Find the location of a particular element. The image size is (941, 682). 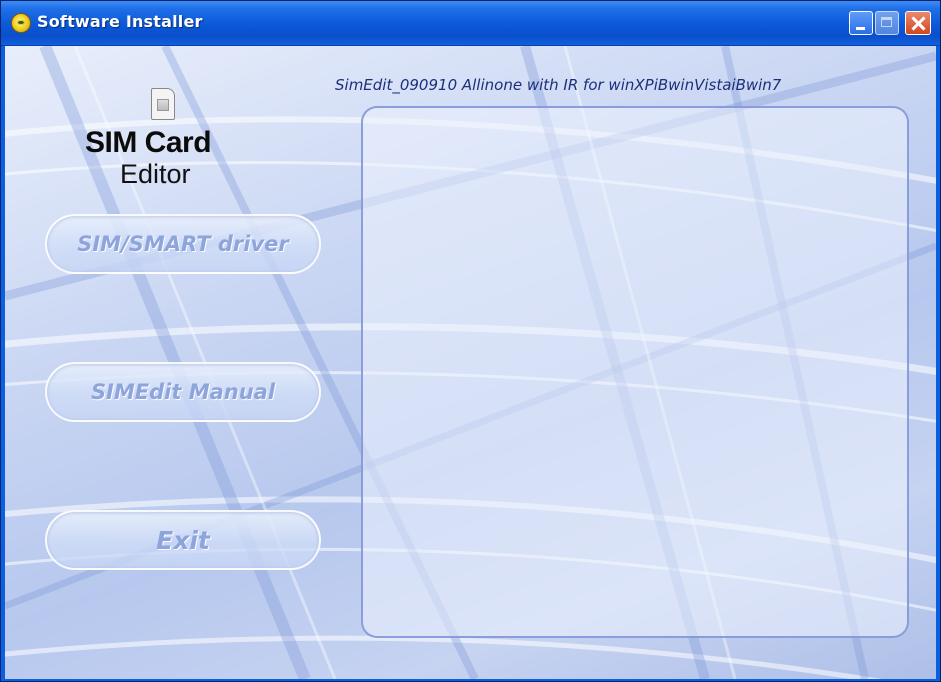

logo-line1: SIM Card is located at coordinates (148, 142).